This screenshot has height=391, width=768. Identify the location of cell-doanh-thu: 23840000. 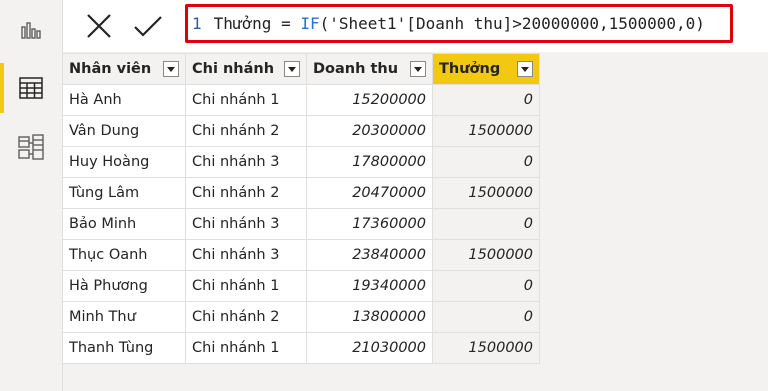
(369, 255).